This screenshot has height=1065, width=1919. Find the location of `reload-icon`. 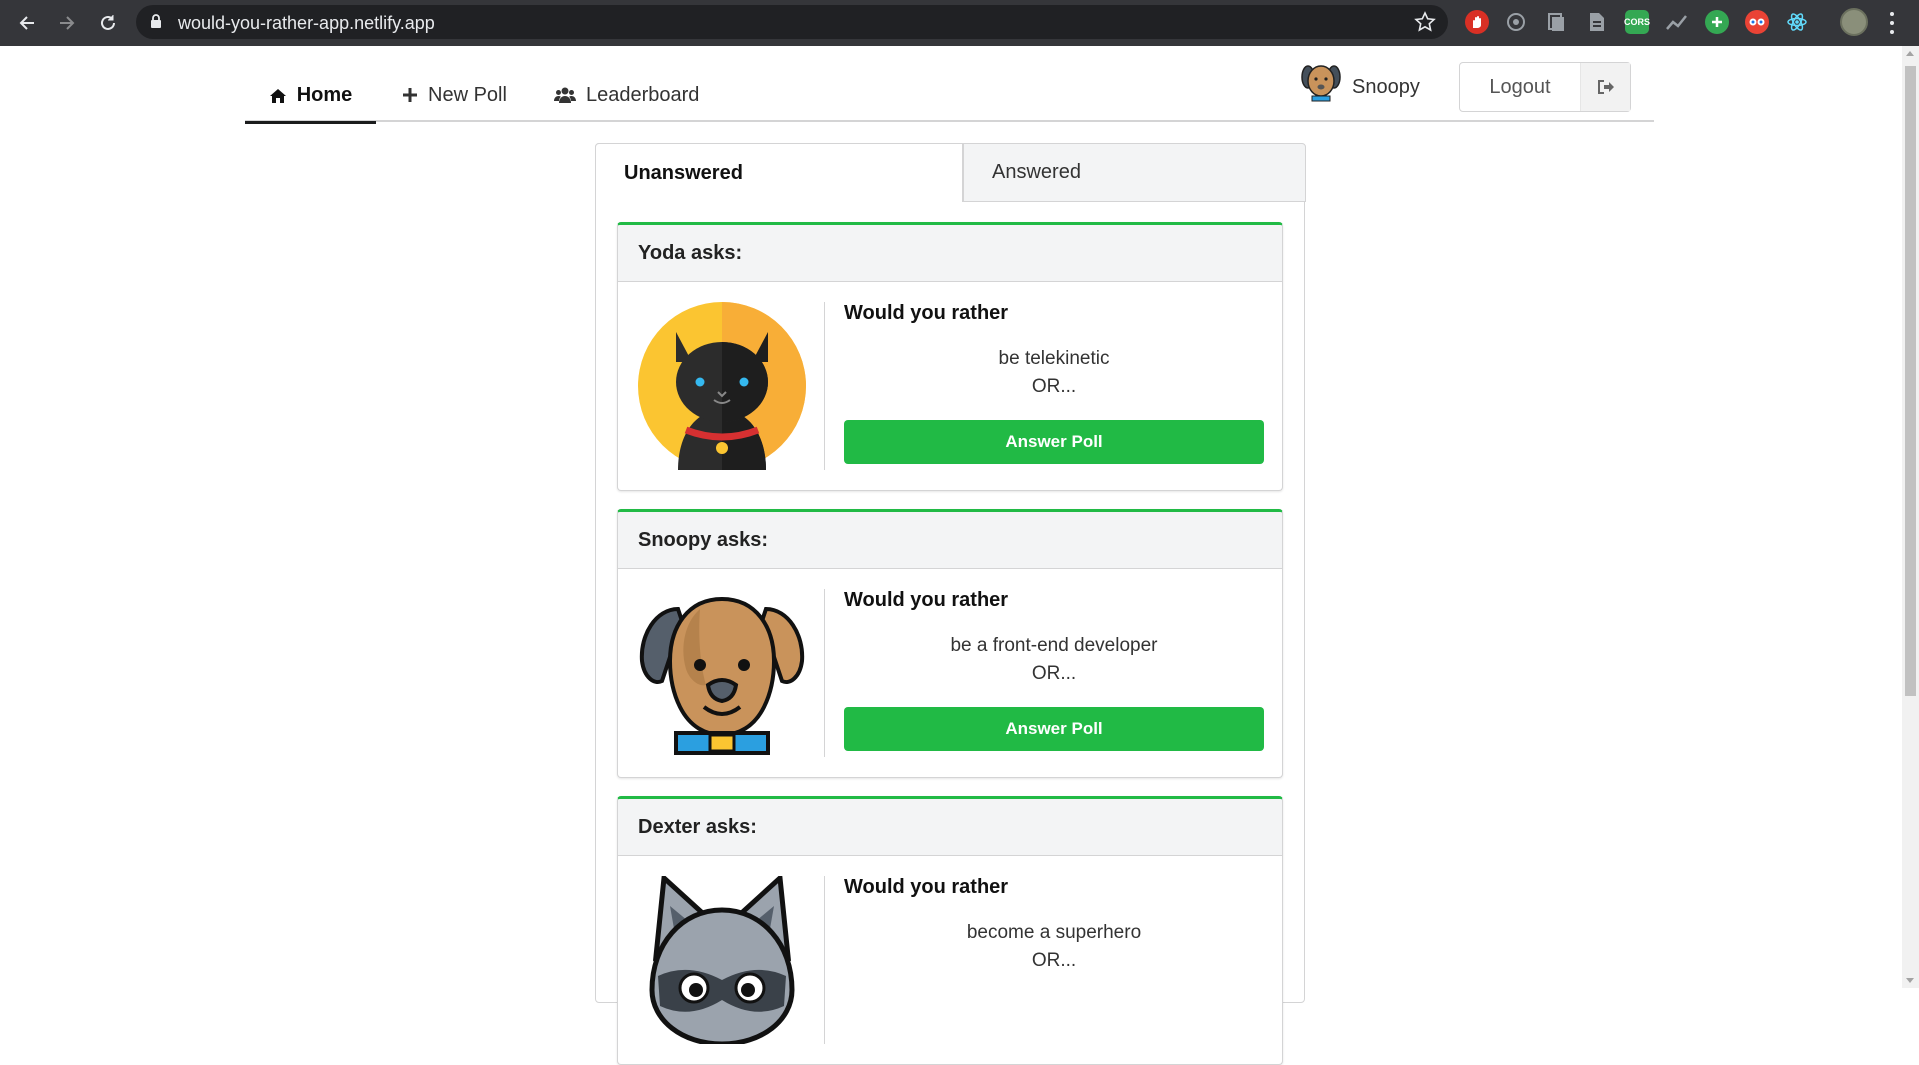

reload-icon is located at coordinates (108, 23).